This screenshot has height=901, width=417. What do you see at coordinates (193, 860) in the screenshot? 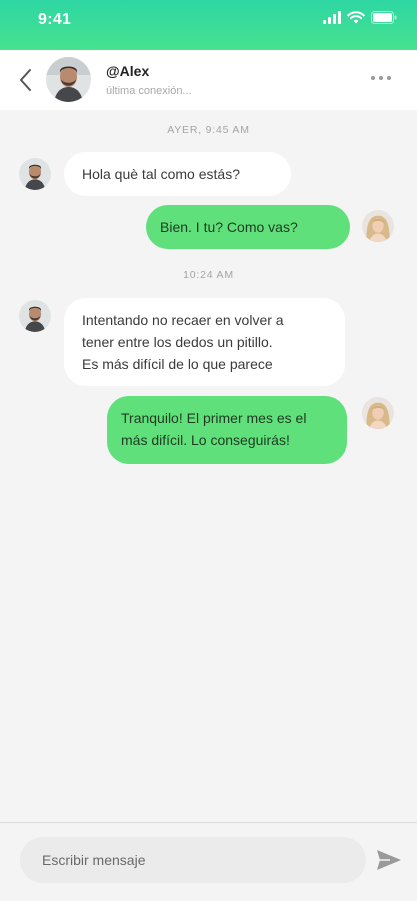
I see `message-input` at bounding box center [193, 860].